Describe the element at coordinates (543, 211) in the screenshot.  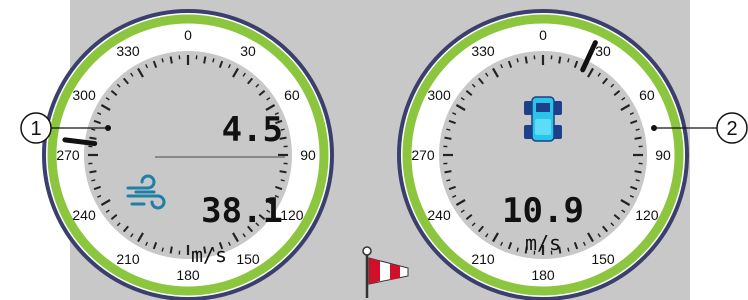
I see `heading-speed-value: 10.9` at that location.